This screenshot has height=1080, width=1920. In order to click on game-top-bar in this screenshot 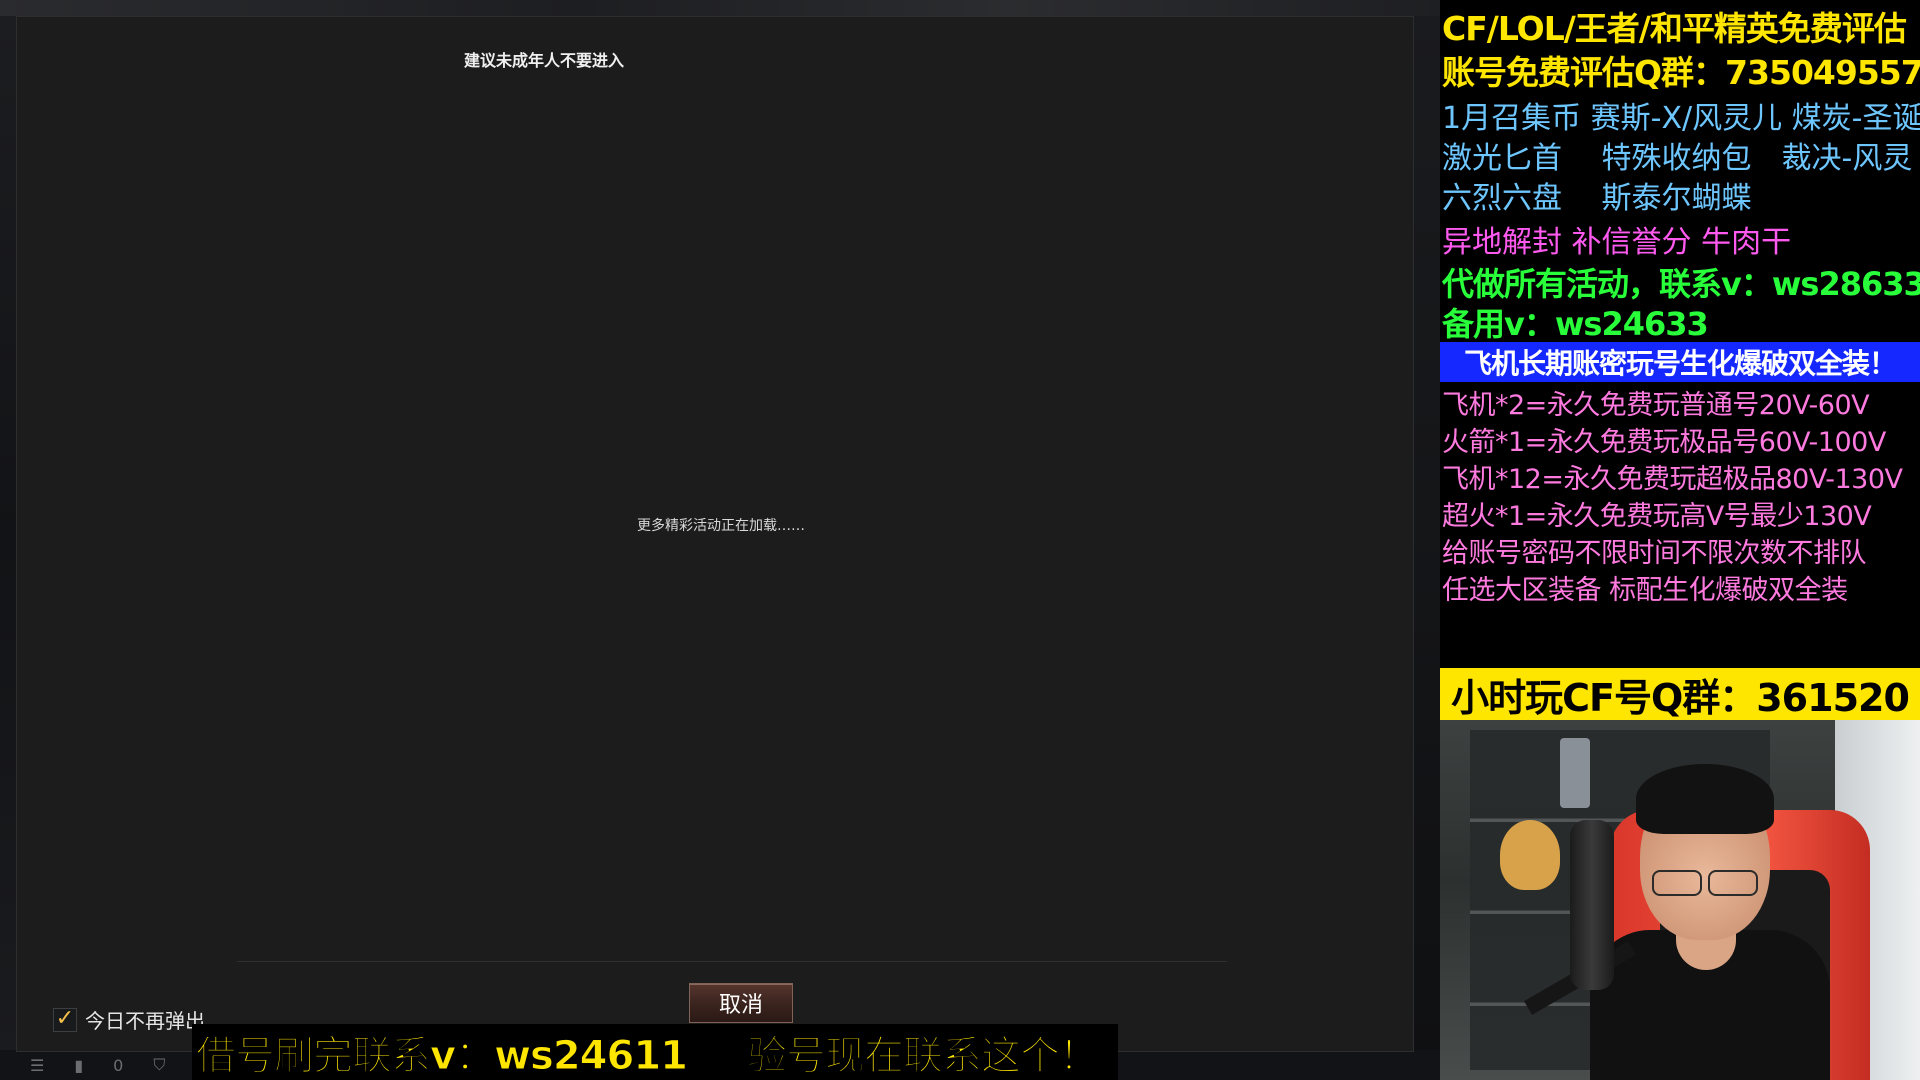, I will do `click(720, 8)`.